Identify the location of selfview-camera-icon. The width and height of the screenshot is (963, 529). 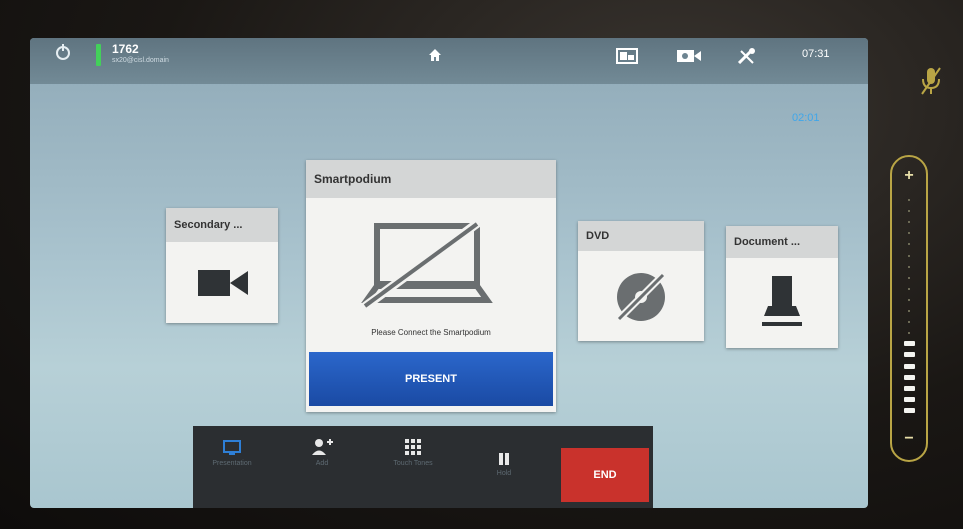
(689, 56).